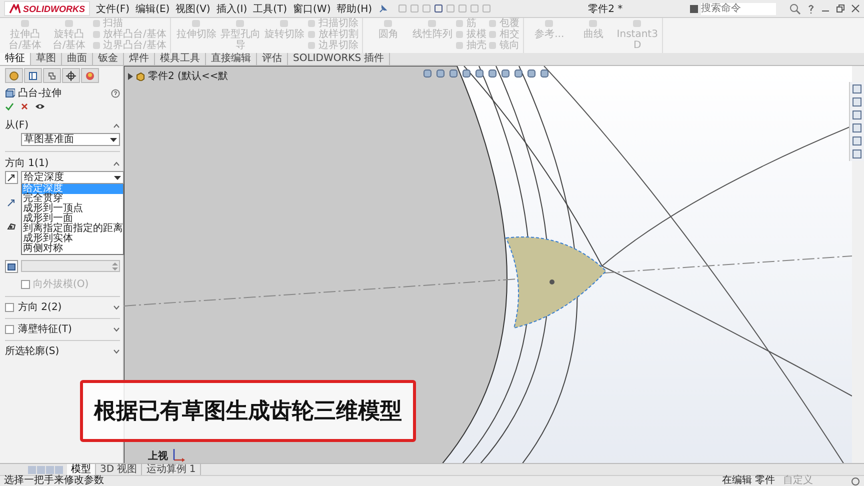 Image resolution: width=864 pixels, height=486 pixels. What do you see at coordinates (11, 202) in the screenshot?
I see `direction-arrow-icon` at bounding box center [11, 202].